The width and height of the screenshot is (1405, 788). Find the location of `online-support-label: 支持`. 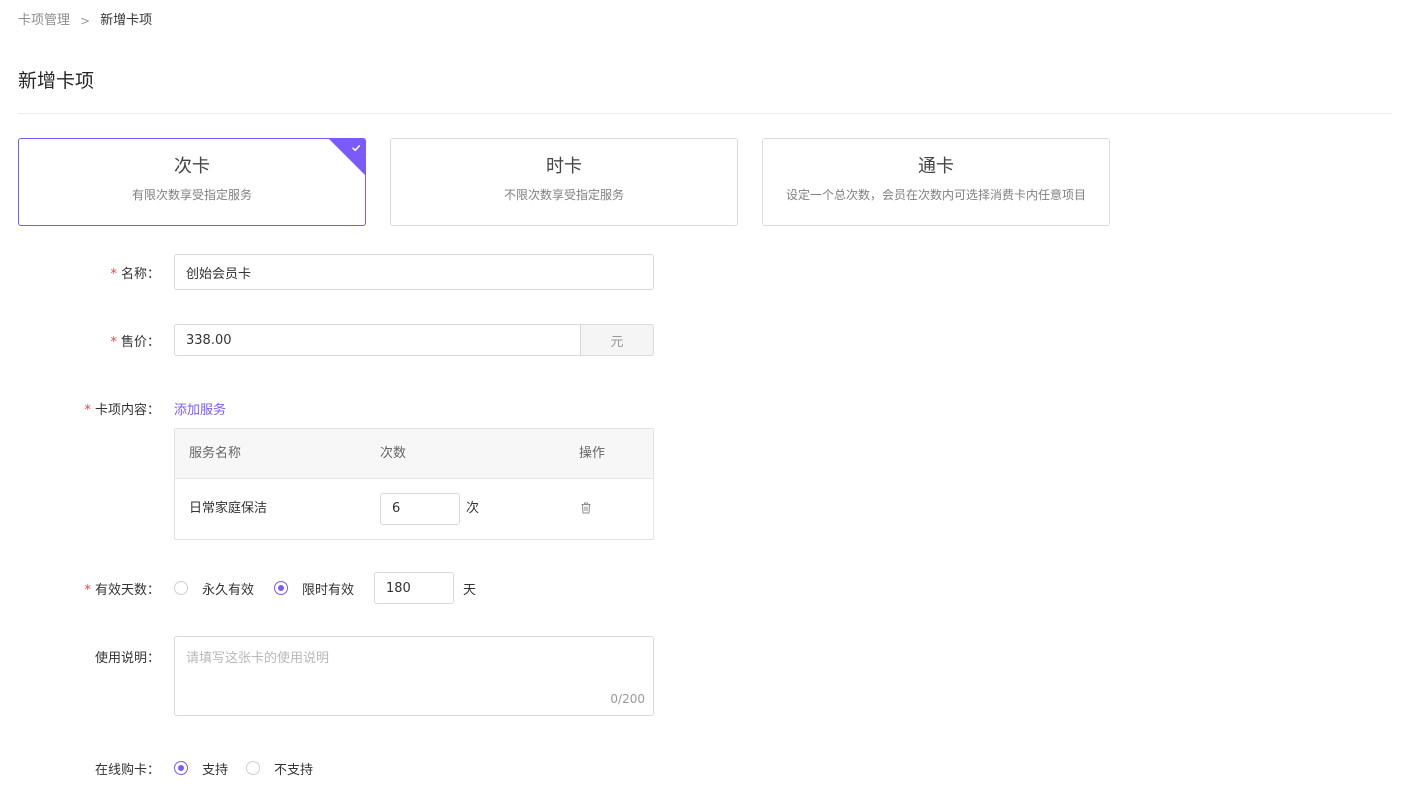

online-support-label: 支持 is located at coordinates (215, 768).